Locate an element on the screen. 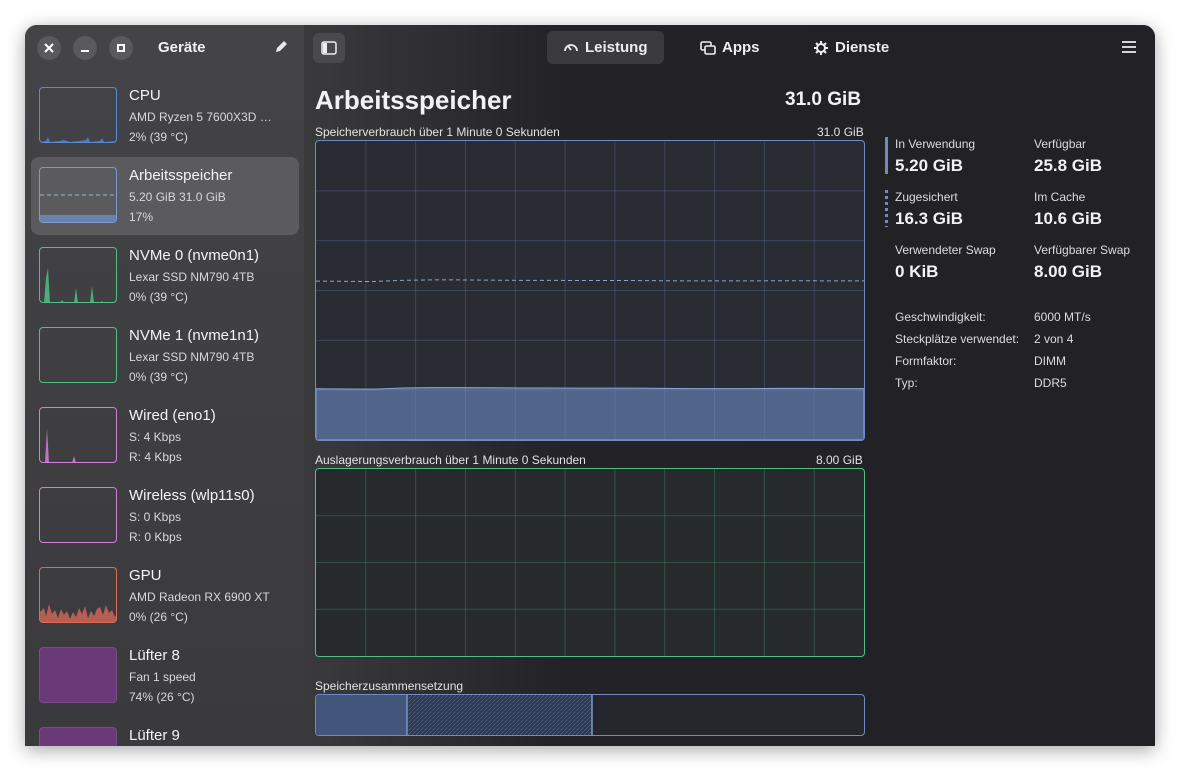 The height and width of the screenshot is (771, 1180). stat-in-use: In Verwendung 5.20 GiB is located at coordinates (935, 156).